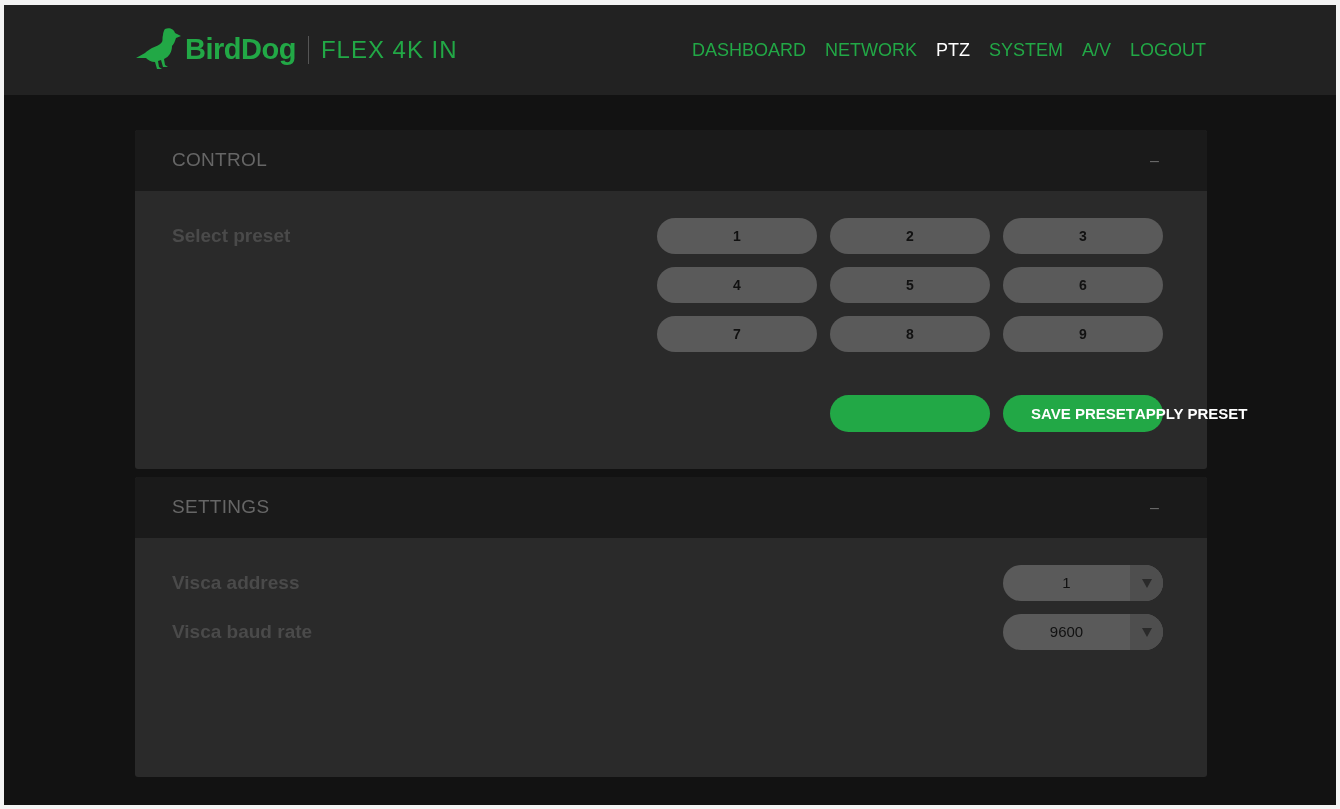  What do you see at coordinates (910, 285) in the screenshot?
I see `preset-button: 5` at bounding box center [910, 285].